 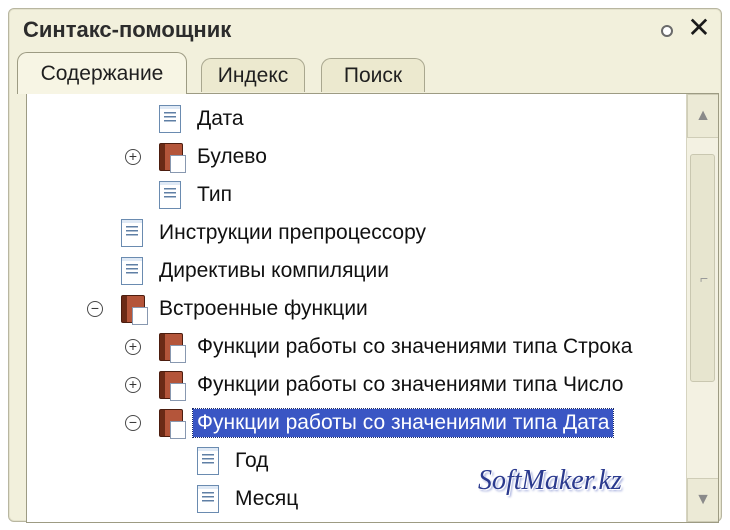 What do you see at coordinates (357, 195) in the screenshot?
I see `tree-item-type: Тип` at bounding box center [357, 195].